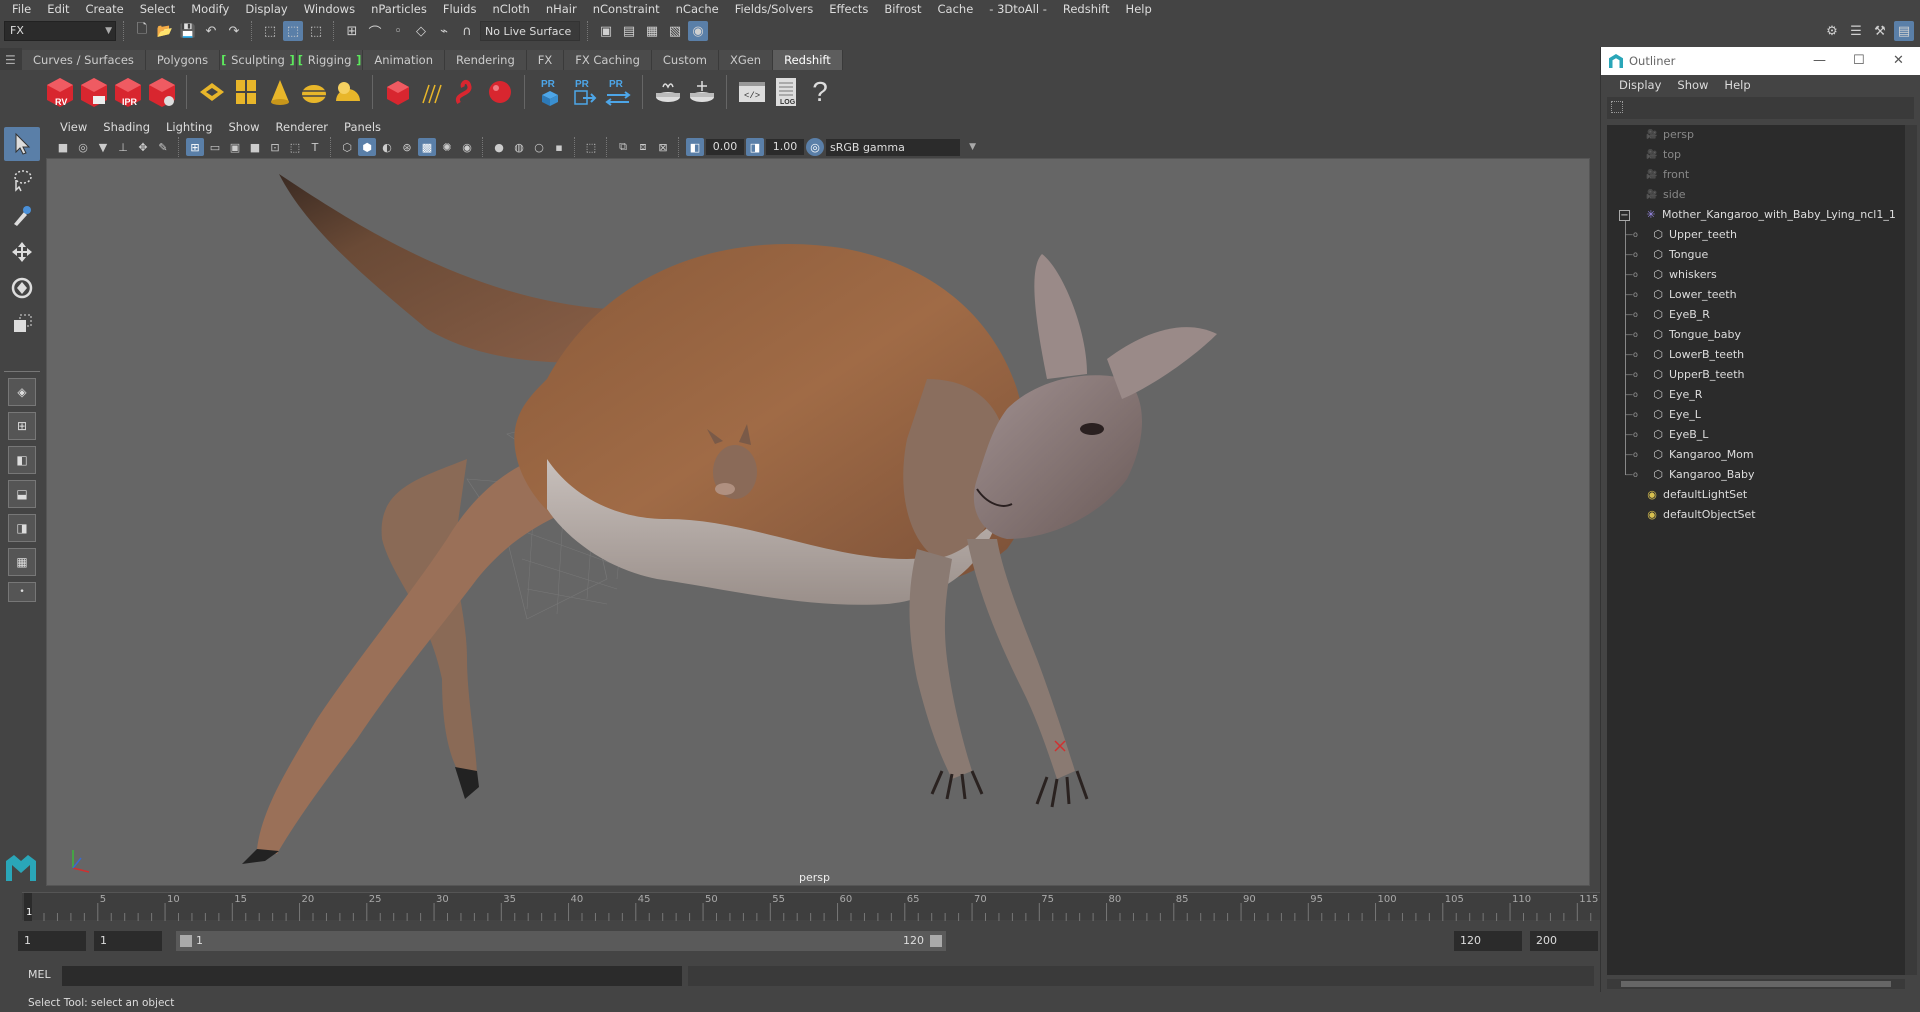 The width and height of the screenshot is (1920, 1012). I want to click on wireframe-icon: ⬡, so click(347, 147).